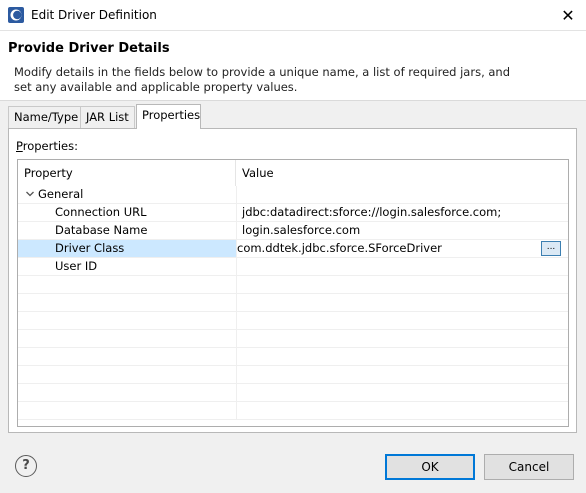 This screenshot has width=586, height=493. Describe the element at coordinates (101, 230) in the screenshot. I see `property-name: Database Name` at that location.